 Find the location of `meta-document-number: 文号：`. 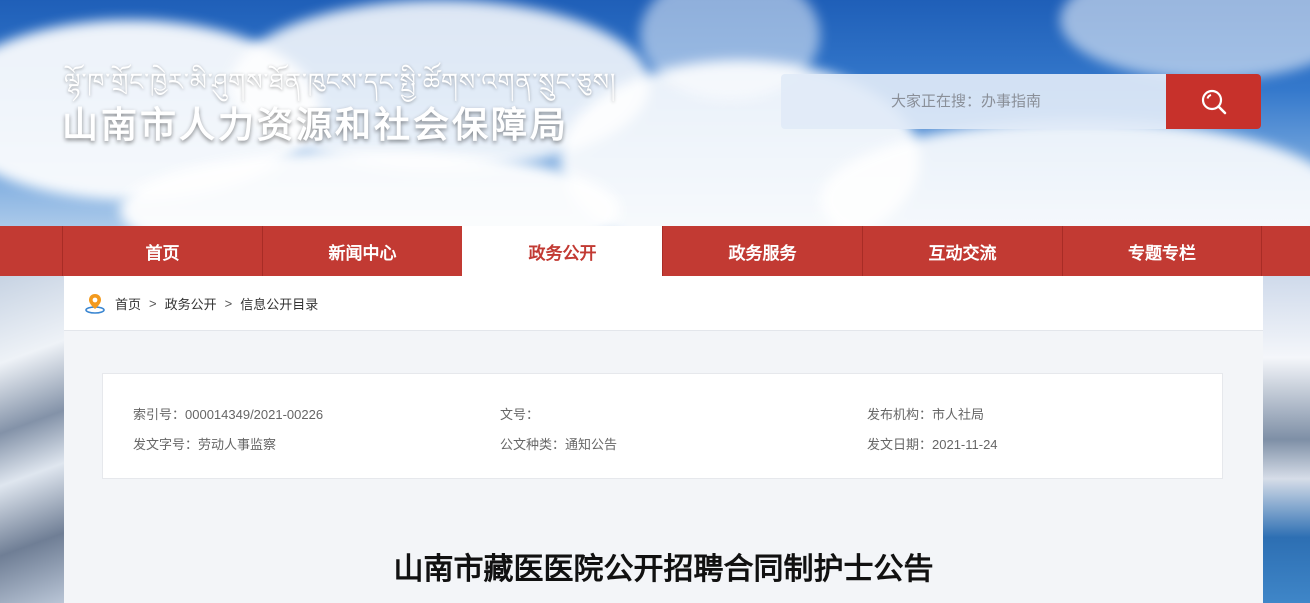

meta-document-number: 文号： is located at coordinates (520, 414).